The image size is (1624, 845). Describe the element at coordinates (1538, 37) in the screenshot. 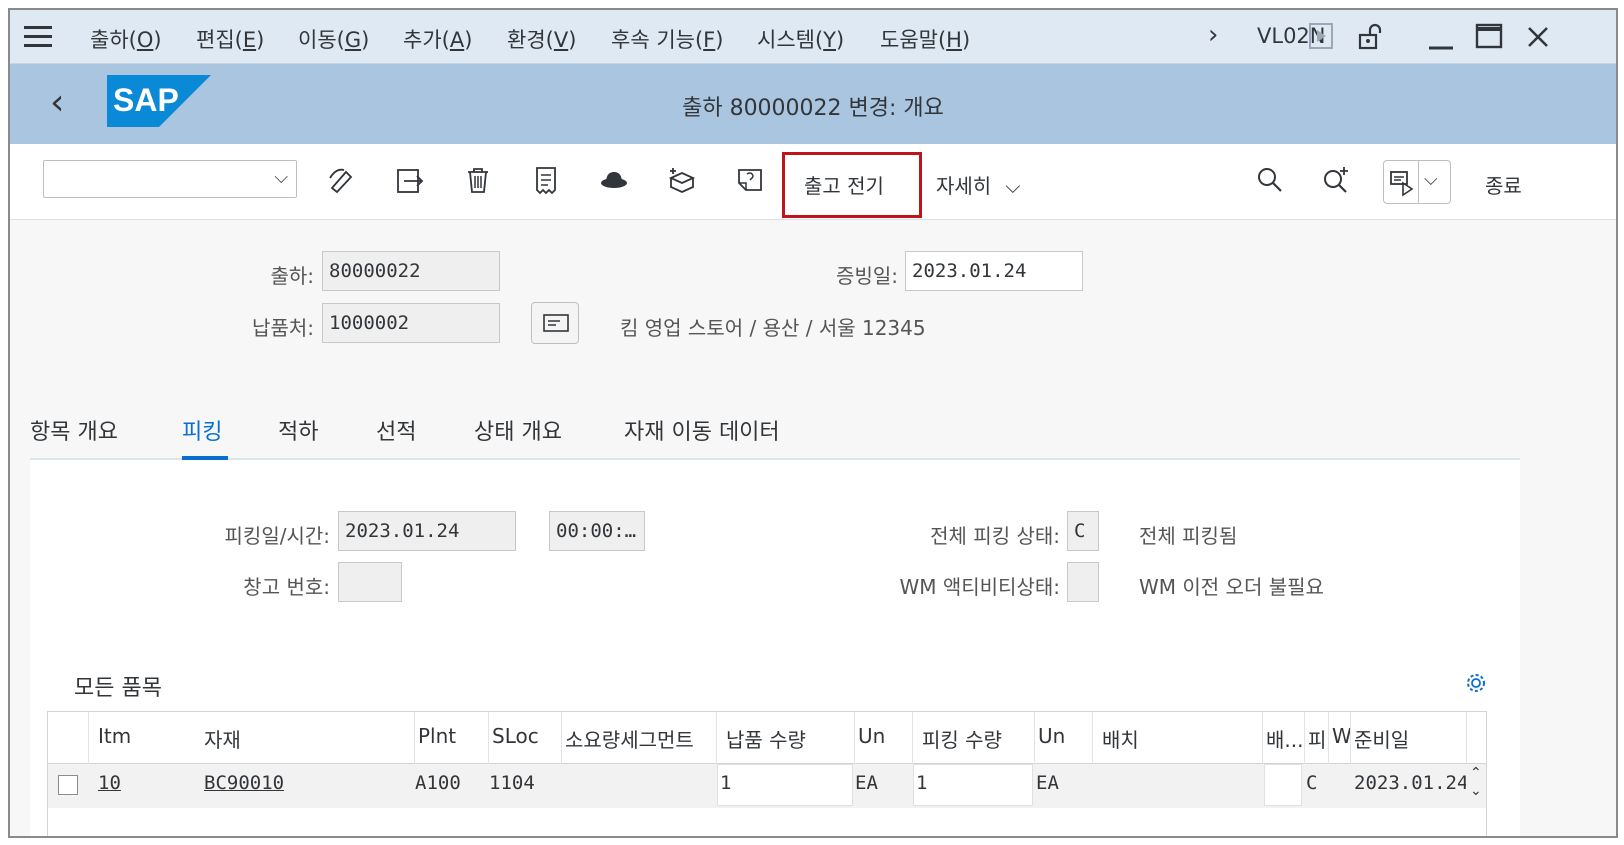

I see `close-icon` at that location.